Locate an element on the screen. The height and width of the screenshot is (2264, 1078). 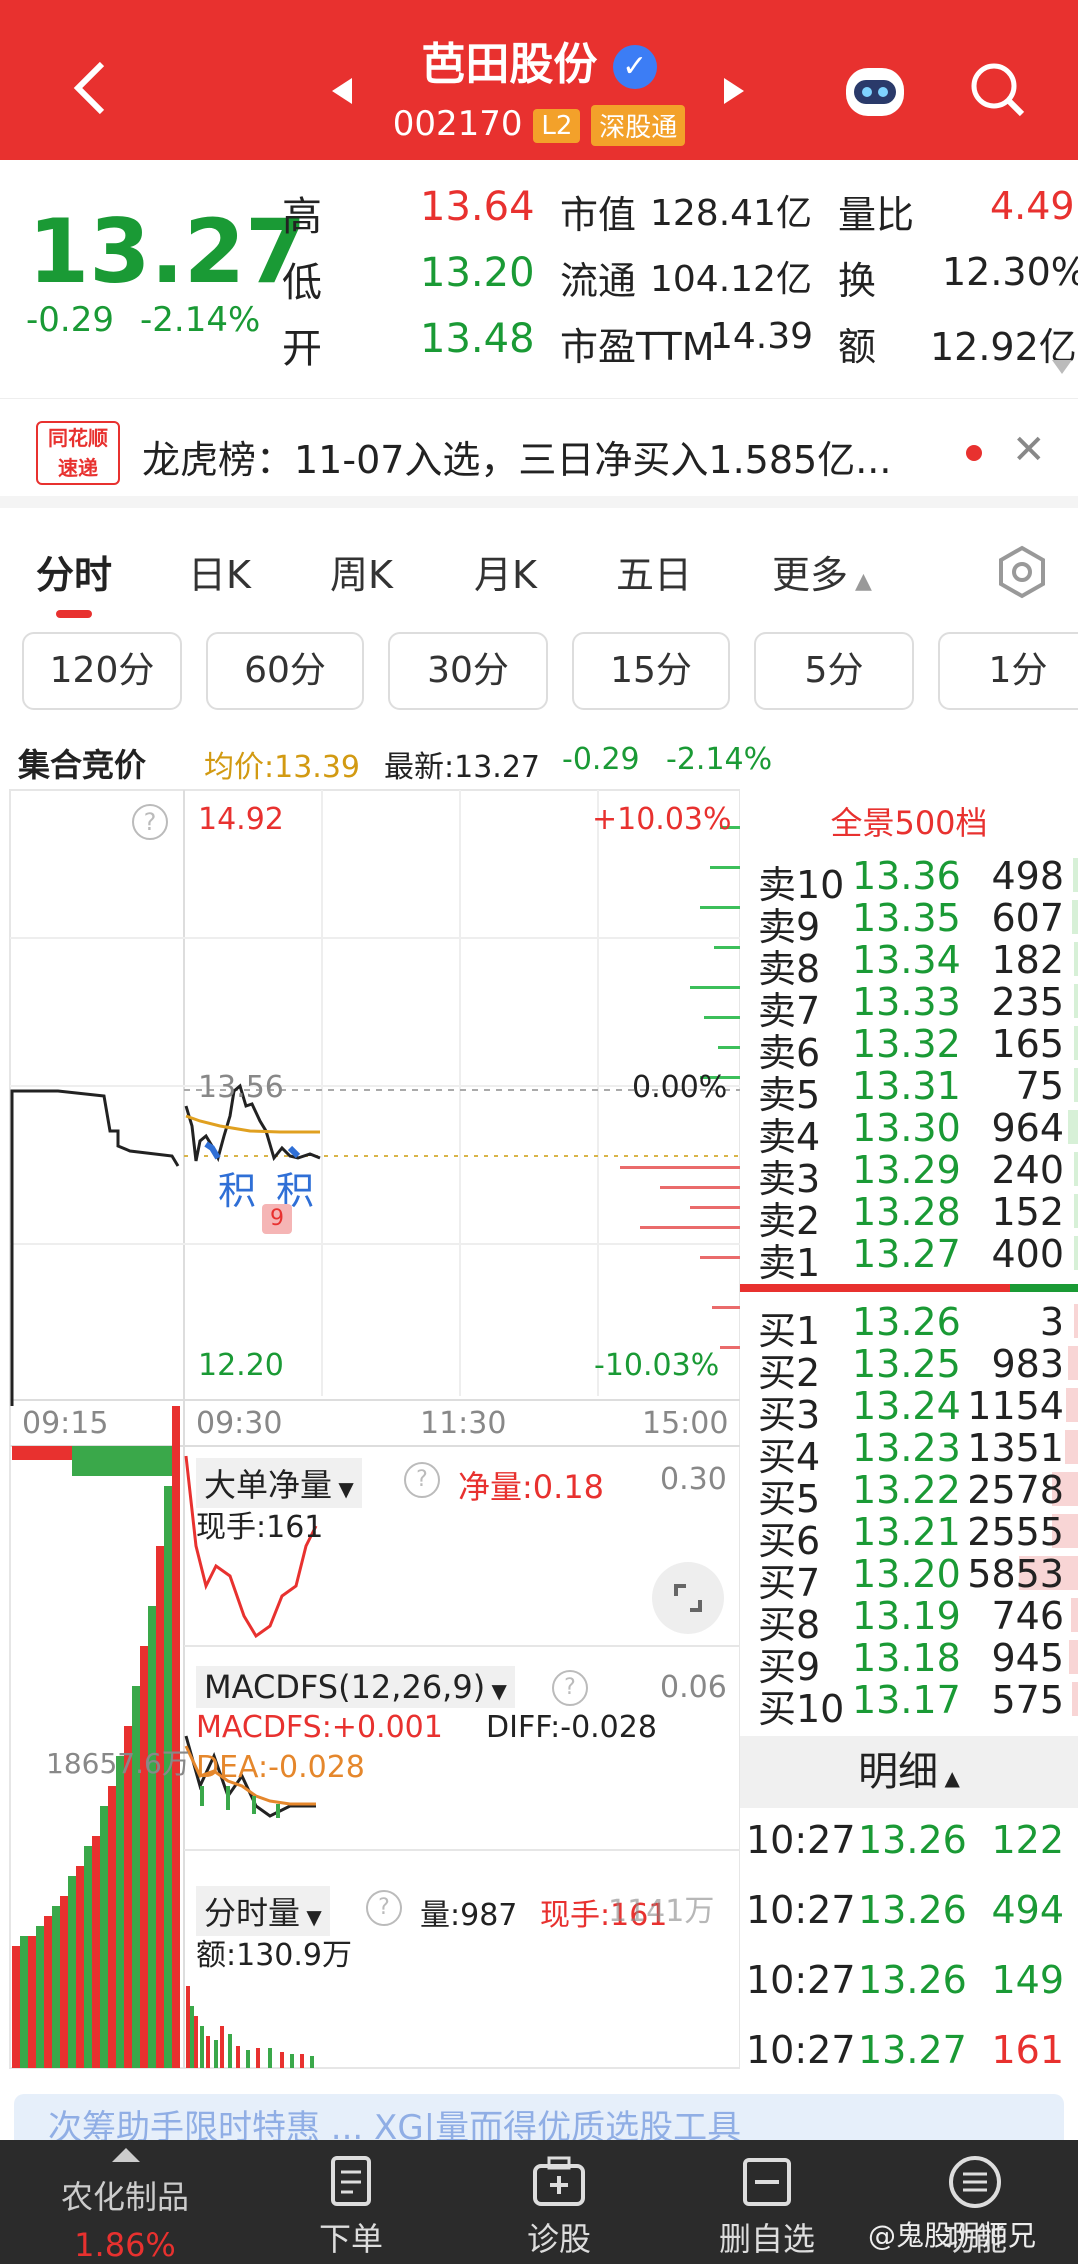
open-label: 开 is located at coordinates (302, 349).